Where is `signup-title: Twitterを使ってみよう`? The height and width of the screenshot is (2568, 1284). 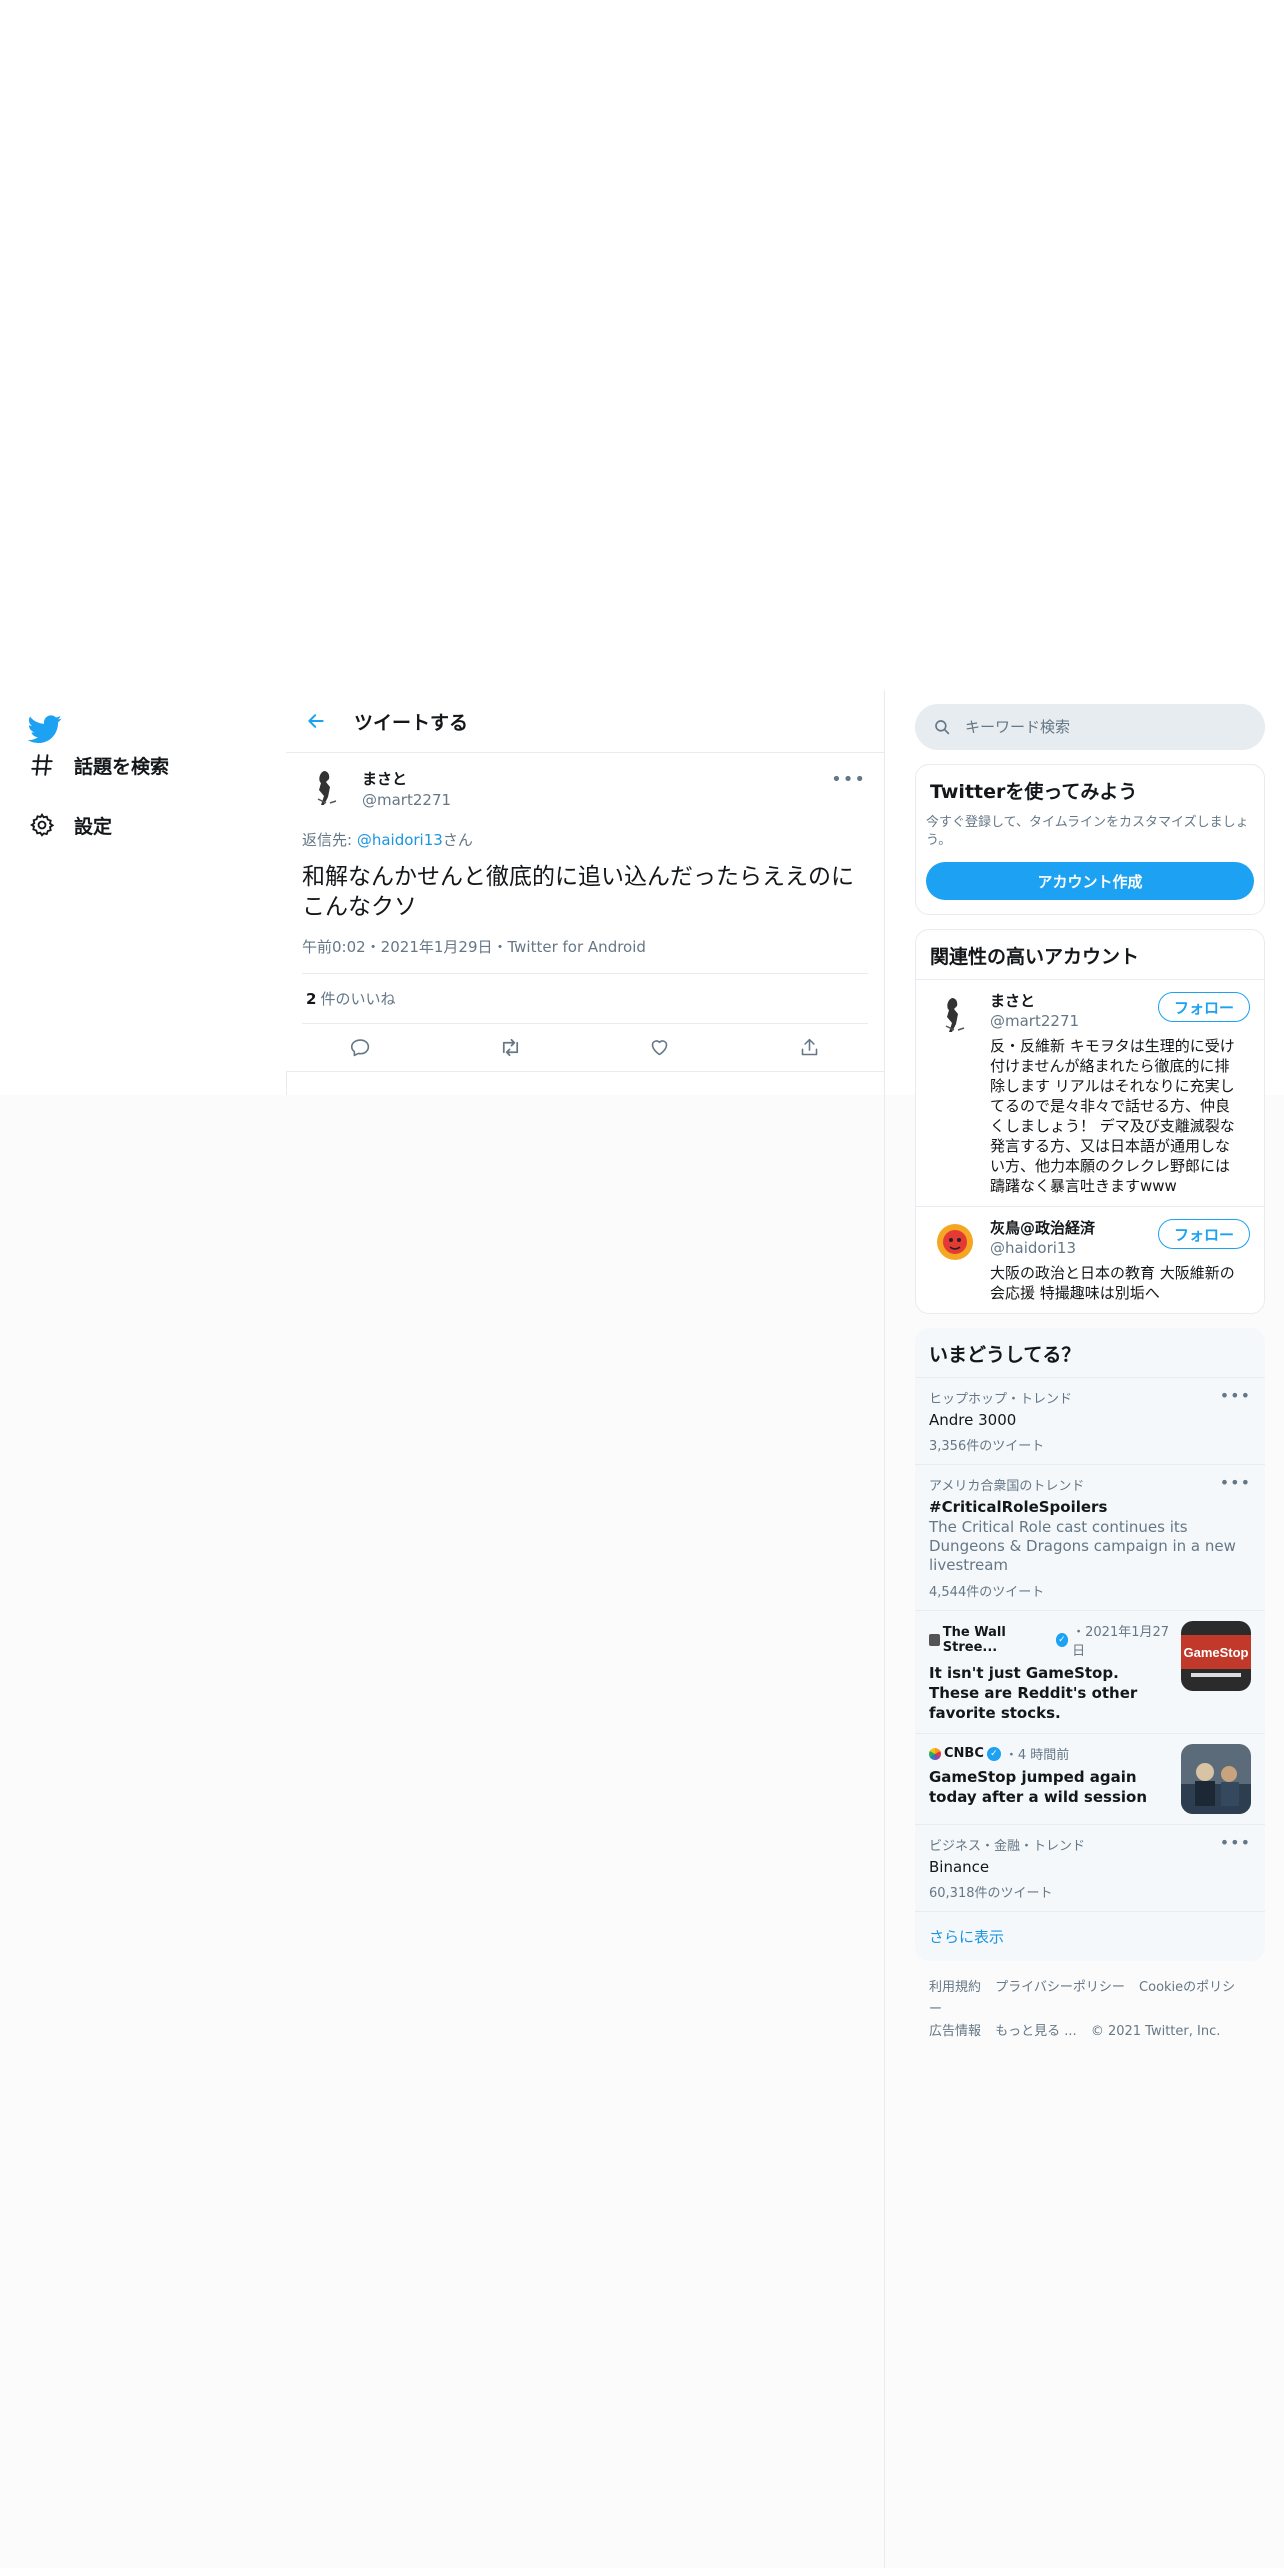 signup-title: Twitterを使ってみよう is located at coordinates (1034, 792).